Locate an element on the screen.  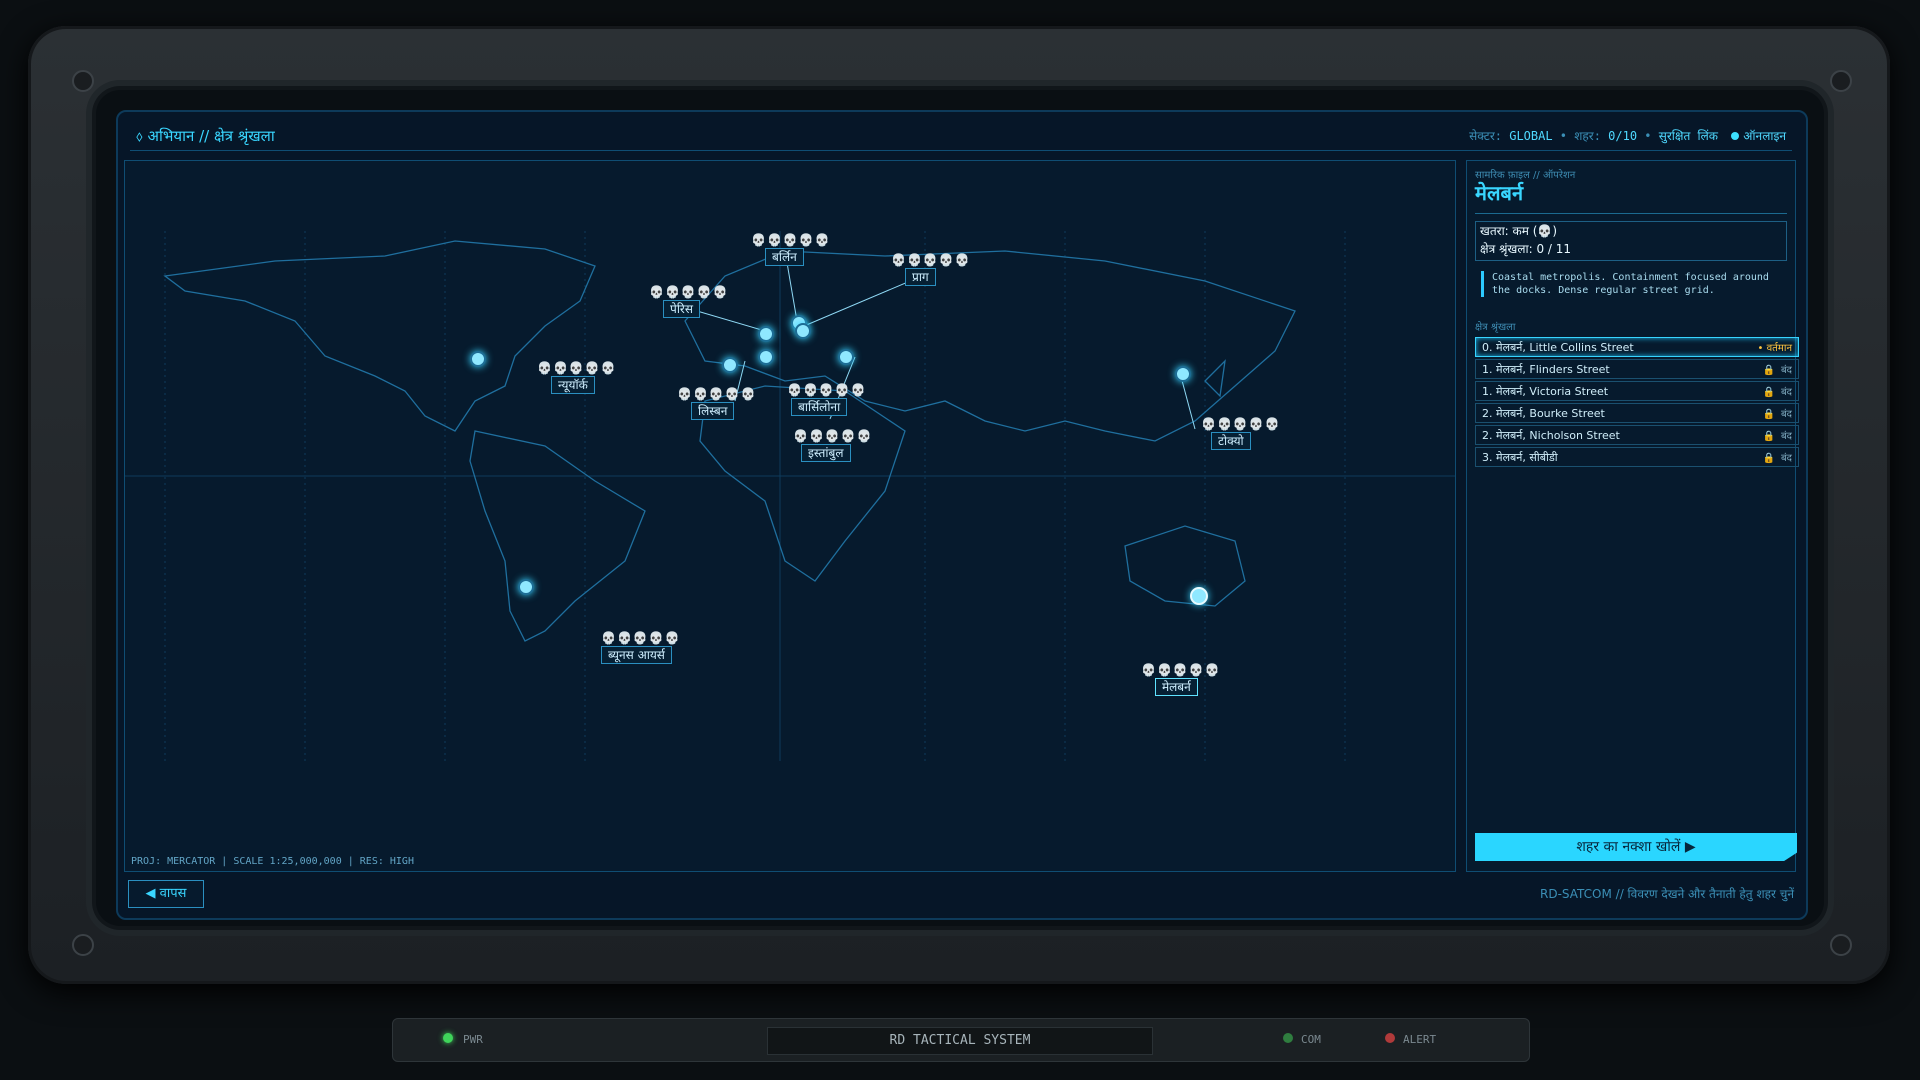
threat-rating-berlin: 💀💀💀💀💀 is located at coordinates (791, 240).